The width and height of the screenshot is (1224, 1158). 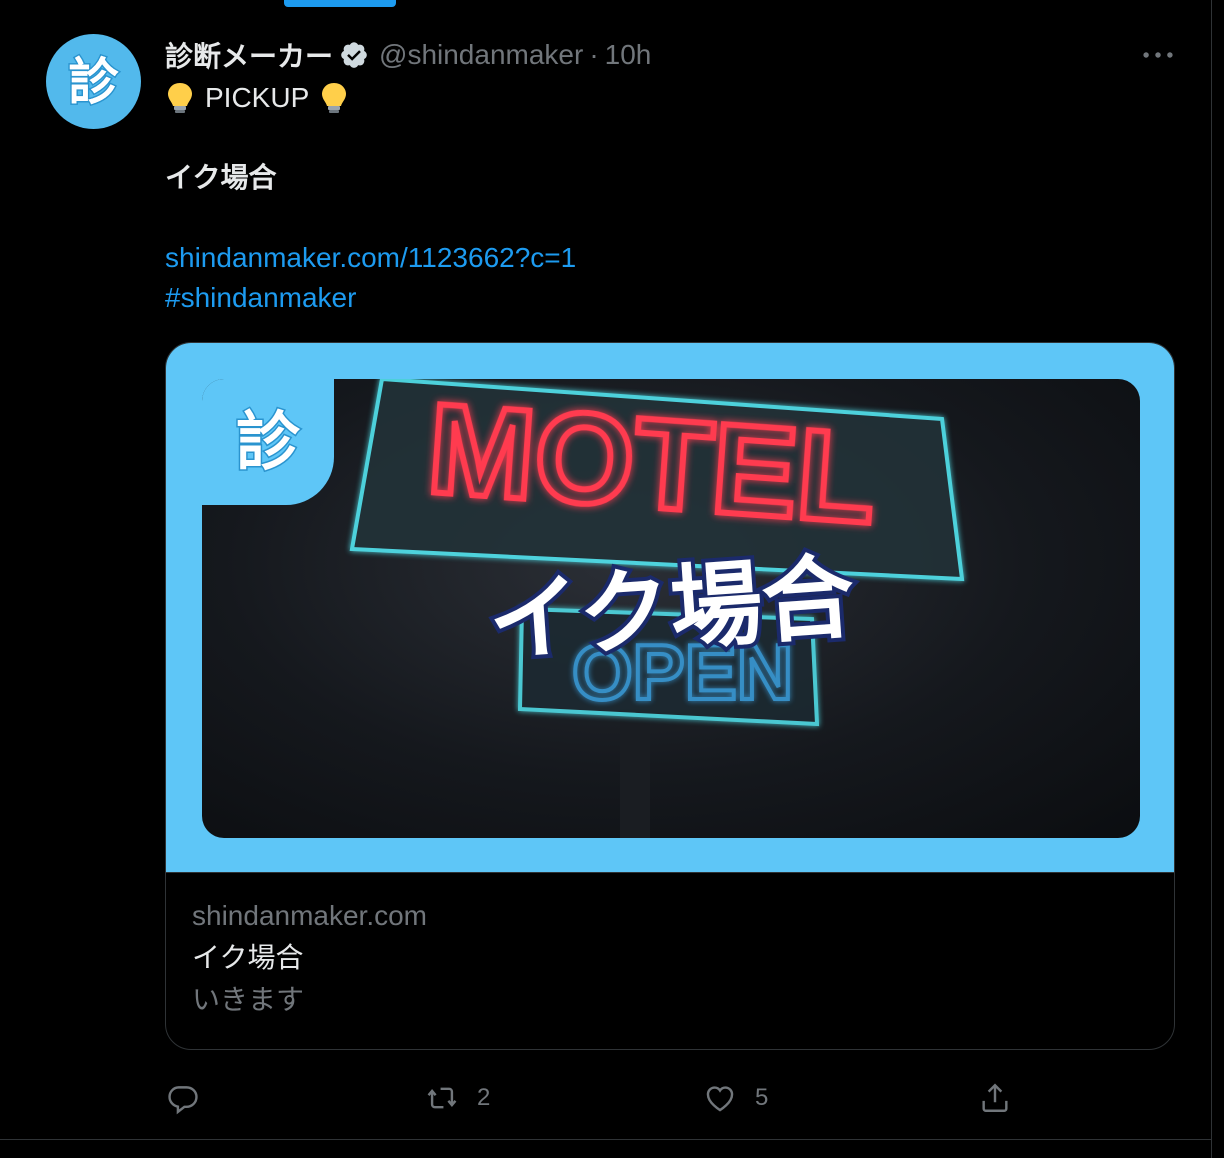 I want to click on retweet-icon, so click(x=442, y=1098).